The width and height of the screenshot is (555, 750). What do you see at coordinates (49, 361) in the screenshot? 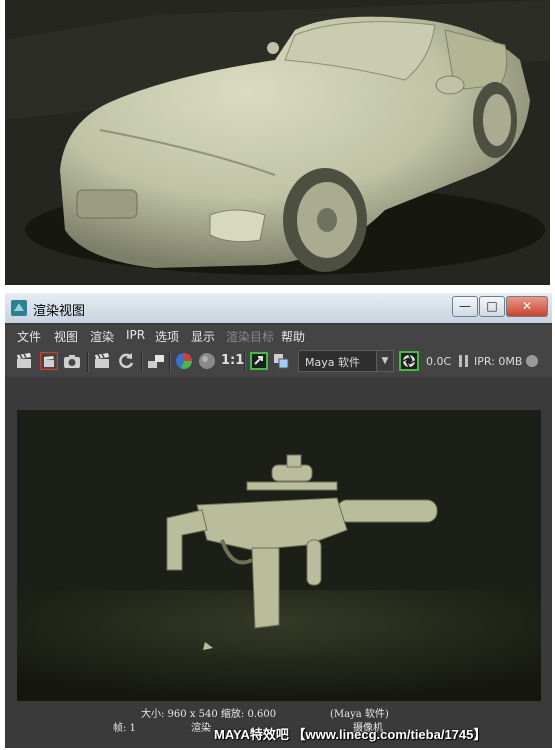
I see `clapper-region-icon` at bounding box center [49, 361].